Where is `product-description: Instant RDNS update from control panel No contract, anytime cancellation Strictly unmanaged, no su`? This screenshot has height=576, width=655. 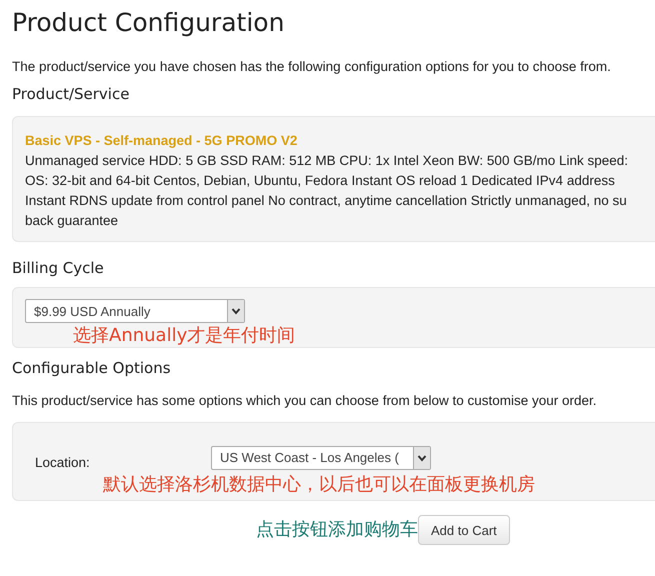 product-description: Instant RDNS update from control panel No contract, anytime cancellation Strictly unmanaged, no su is located at coordinates (326, 201).